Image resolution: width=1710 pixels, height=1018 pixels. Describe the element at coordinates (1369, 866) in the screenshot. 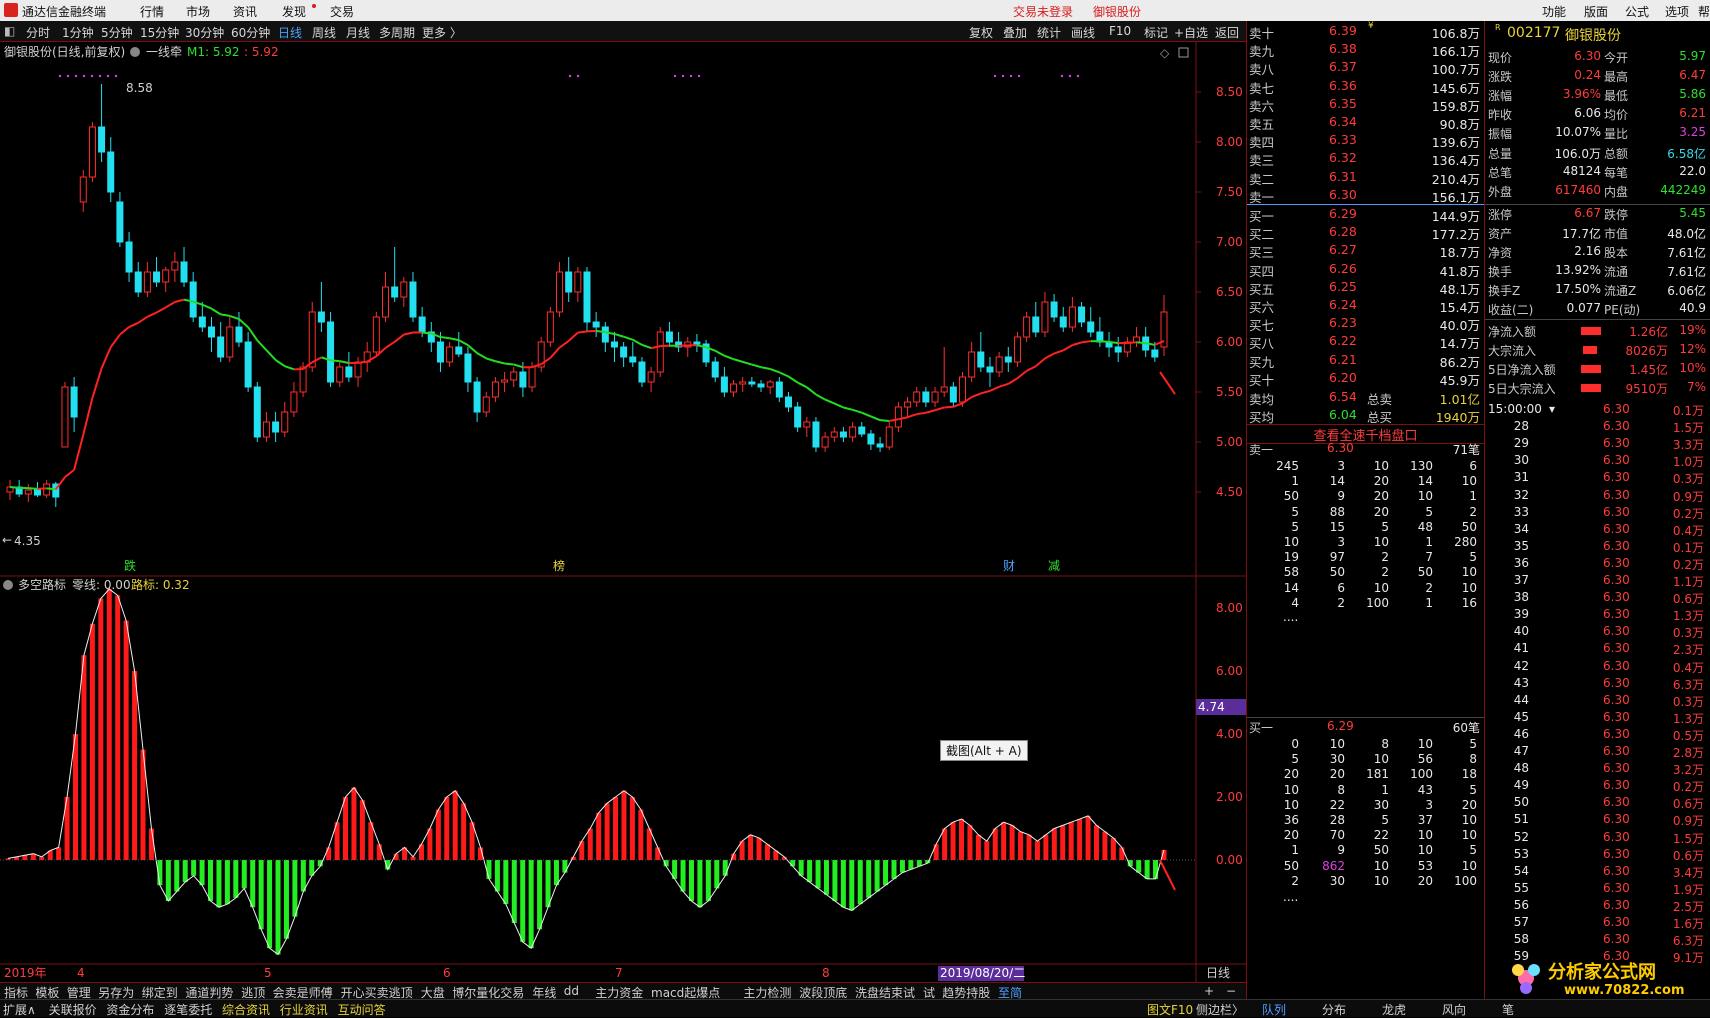

I see `queue-cell: 10` at that location.